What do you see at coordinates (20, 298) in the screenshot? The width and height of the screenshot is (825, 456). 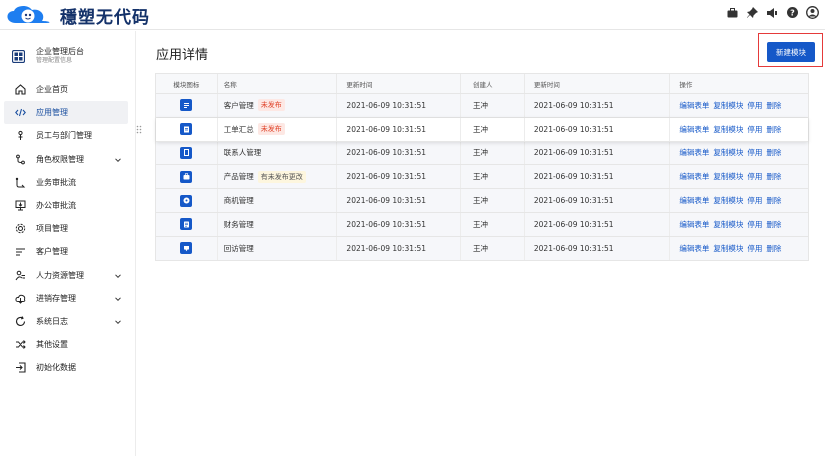 I see `cloud-icon` at bounding box center [20, 298].